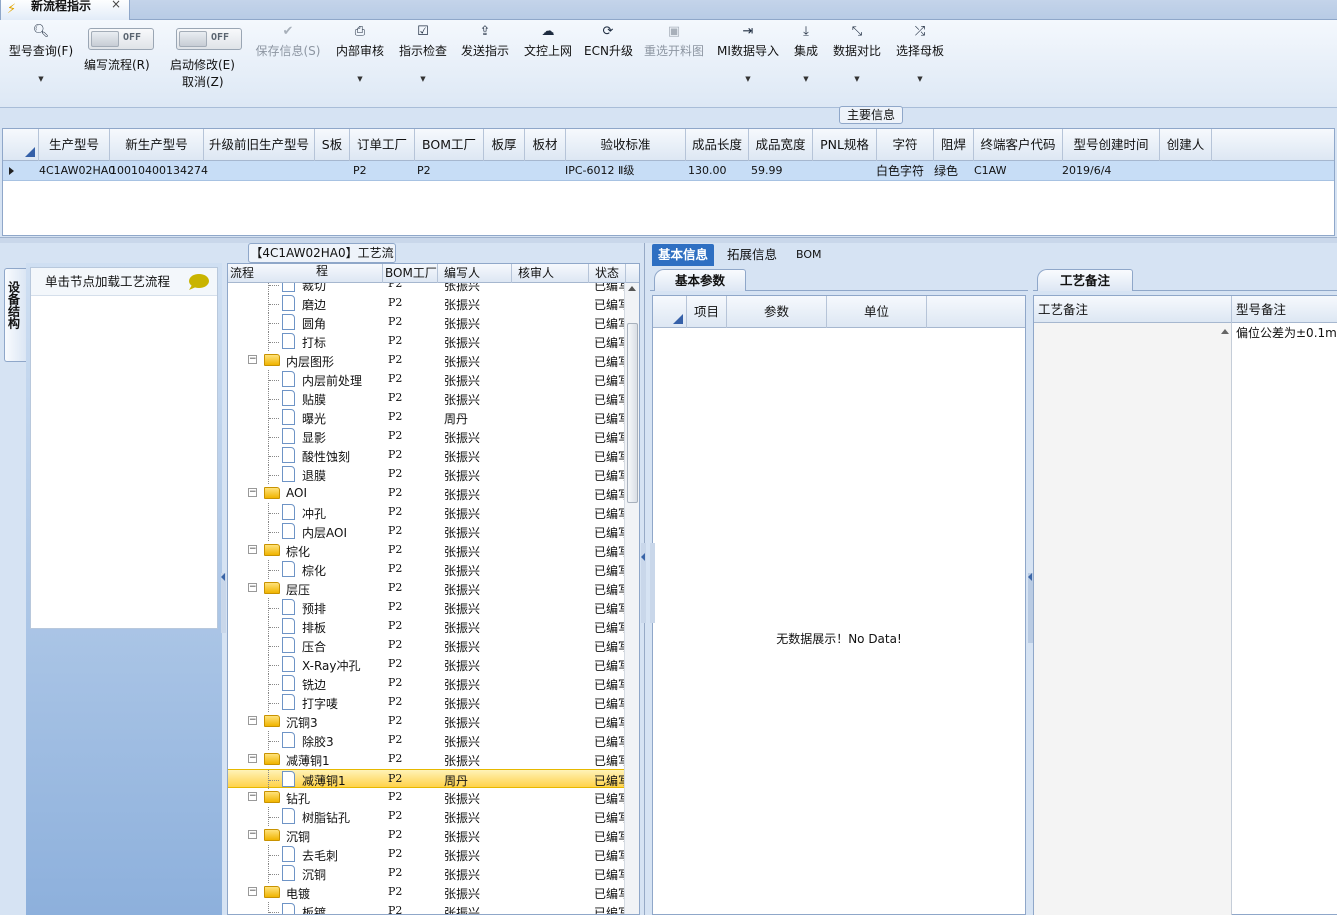 This screenshot has height=915, width=1337. Describe the element at coordinates (427, 531) in the screenshot. I see `tree-row: 内层AOI P2 张振兴 已编写` at that location.